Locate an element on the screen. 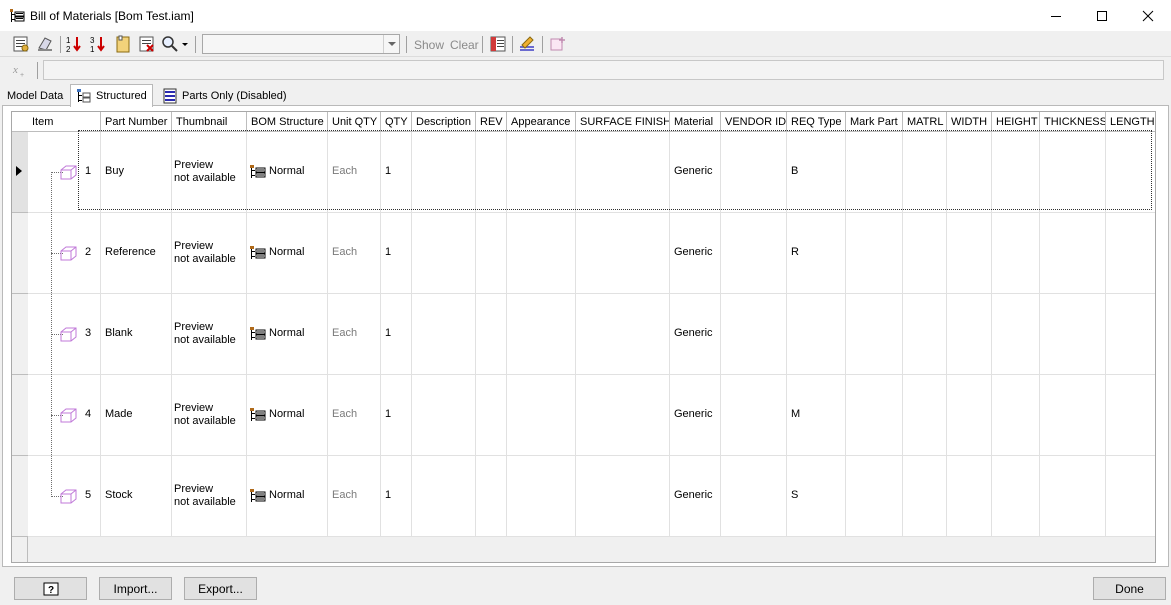 The width and height of the screenshot is (1171, 605). maximize-button is located at coordinates (1102, 15).